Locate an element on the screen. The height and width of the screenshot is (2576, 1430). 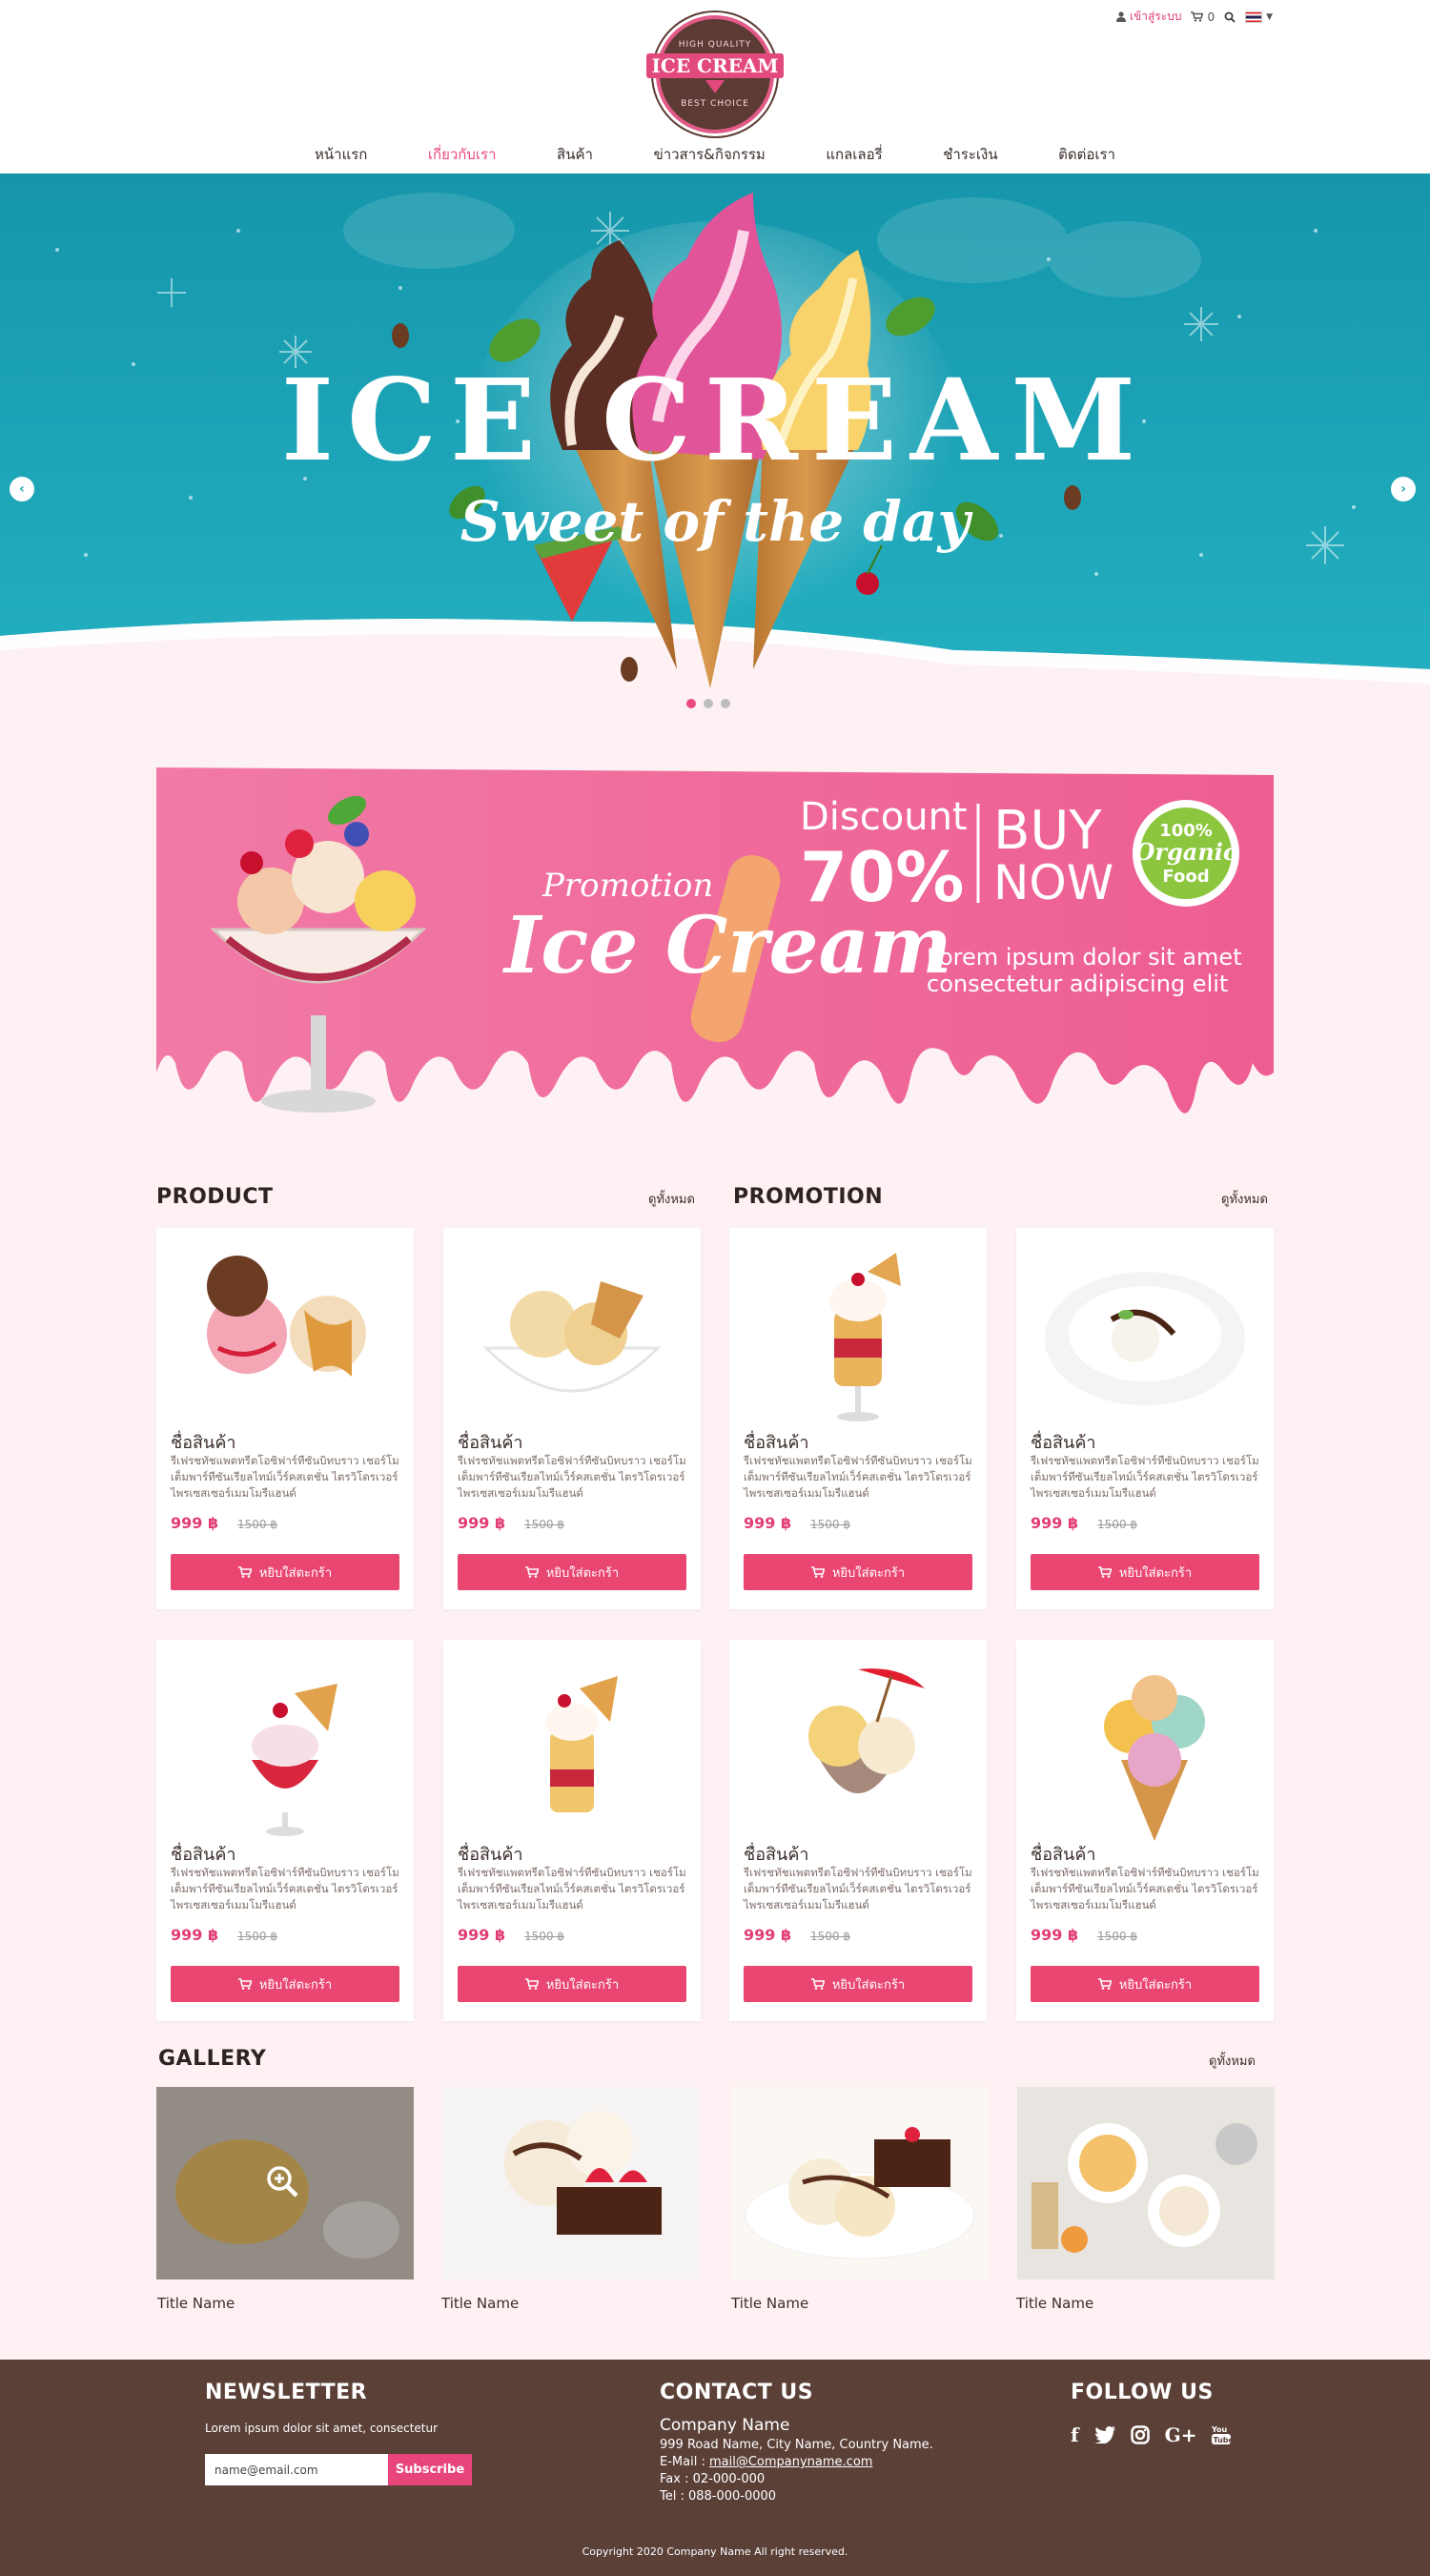
email-link: mail@Companyname.com is located at coordinates (790, 2462).